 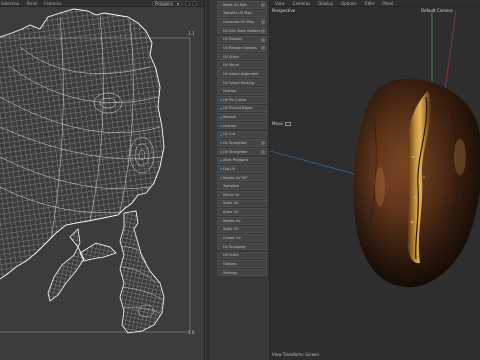 I want to click on tool-button-label: UV Relaxer Options, so click(x=240, y=47).